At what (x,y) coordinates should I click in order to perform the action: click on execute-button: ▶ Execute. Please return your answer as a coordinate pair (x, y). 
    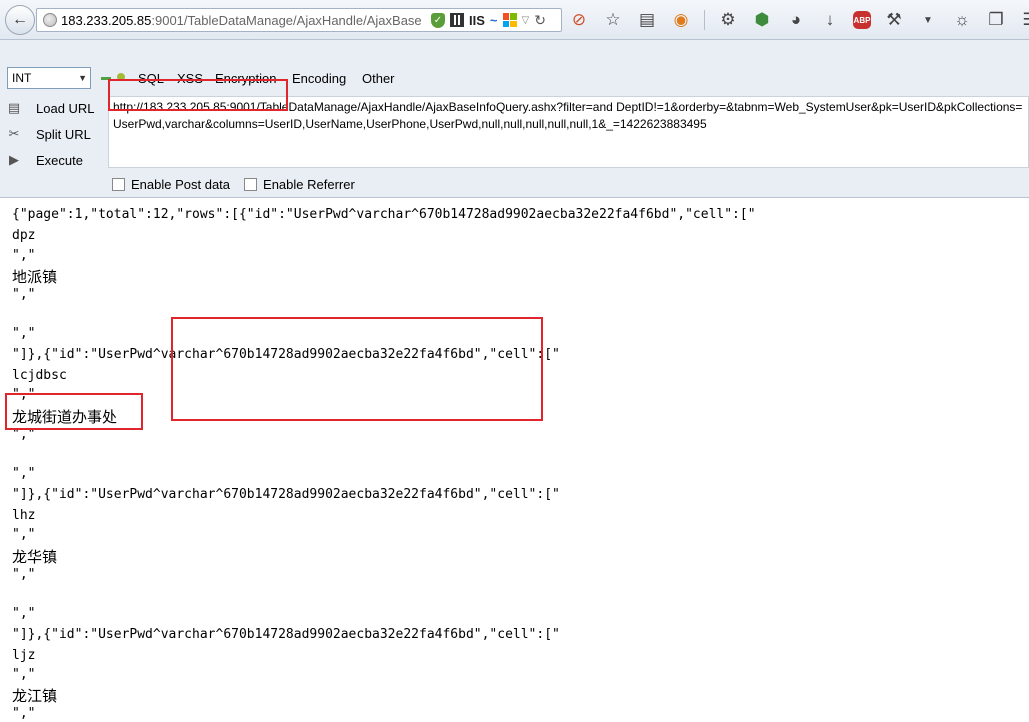
    Looking at the image, I should click on (44, 160).